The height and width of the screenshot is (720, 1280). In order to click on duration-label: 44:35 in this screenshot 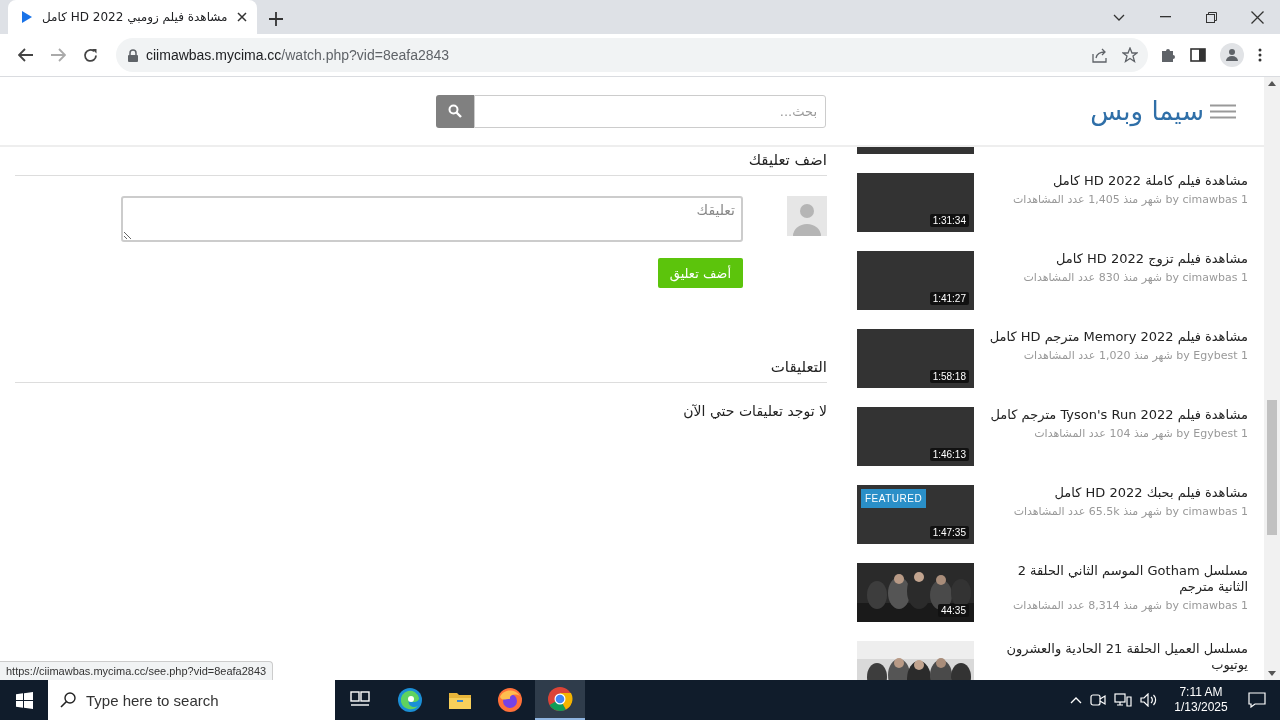, I will do `click(953, 610)`.